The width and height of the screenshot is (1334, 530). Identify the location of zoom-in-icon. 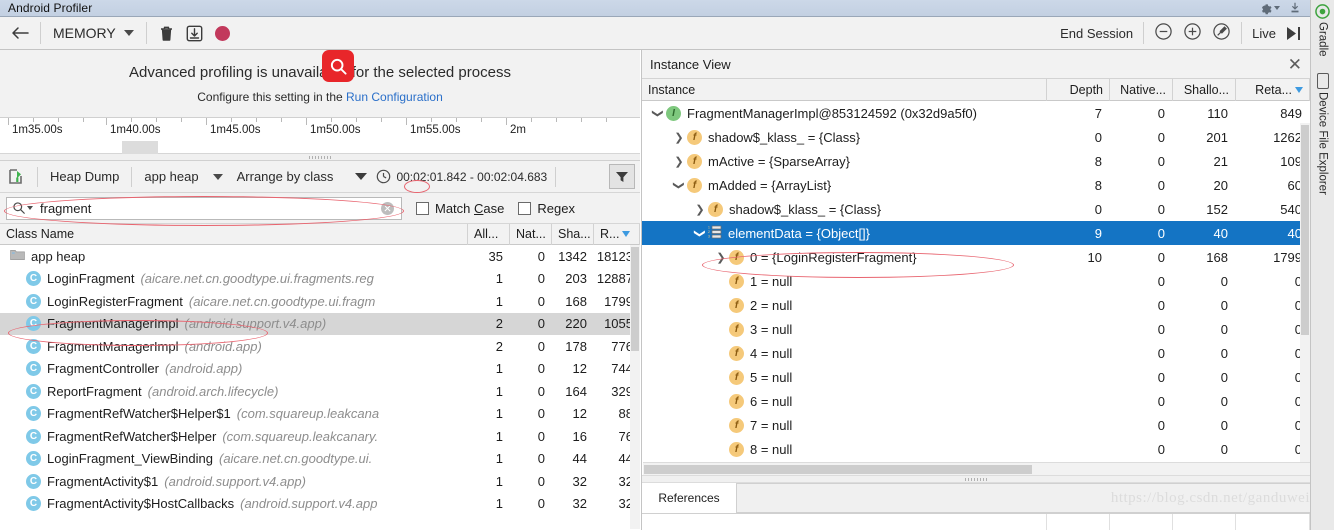
(1192, 33).